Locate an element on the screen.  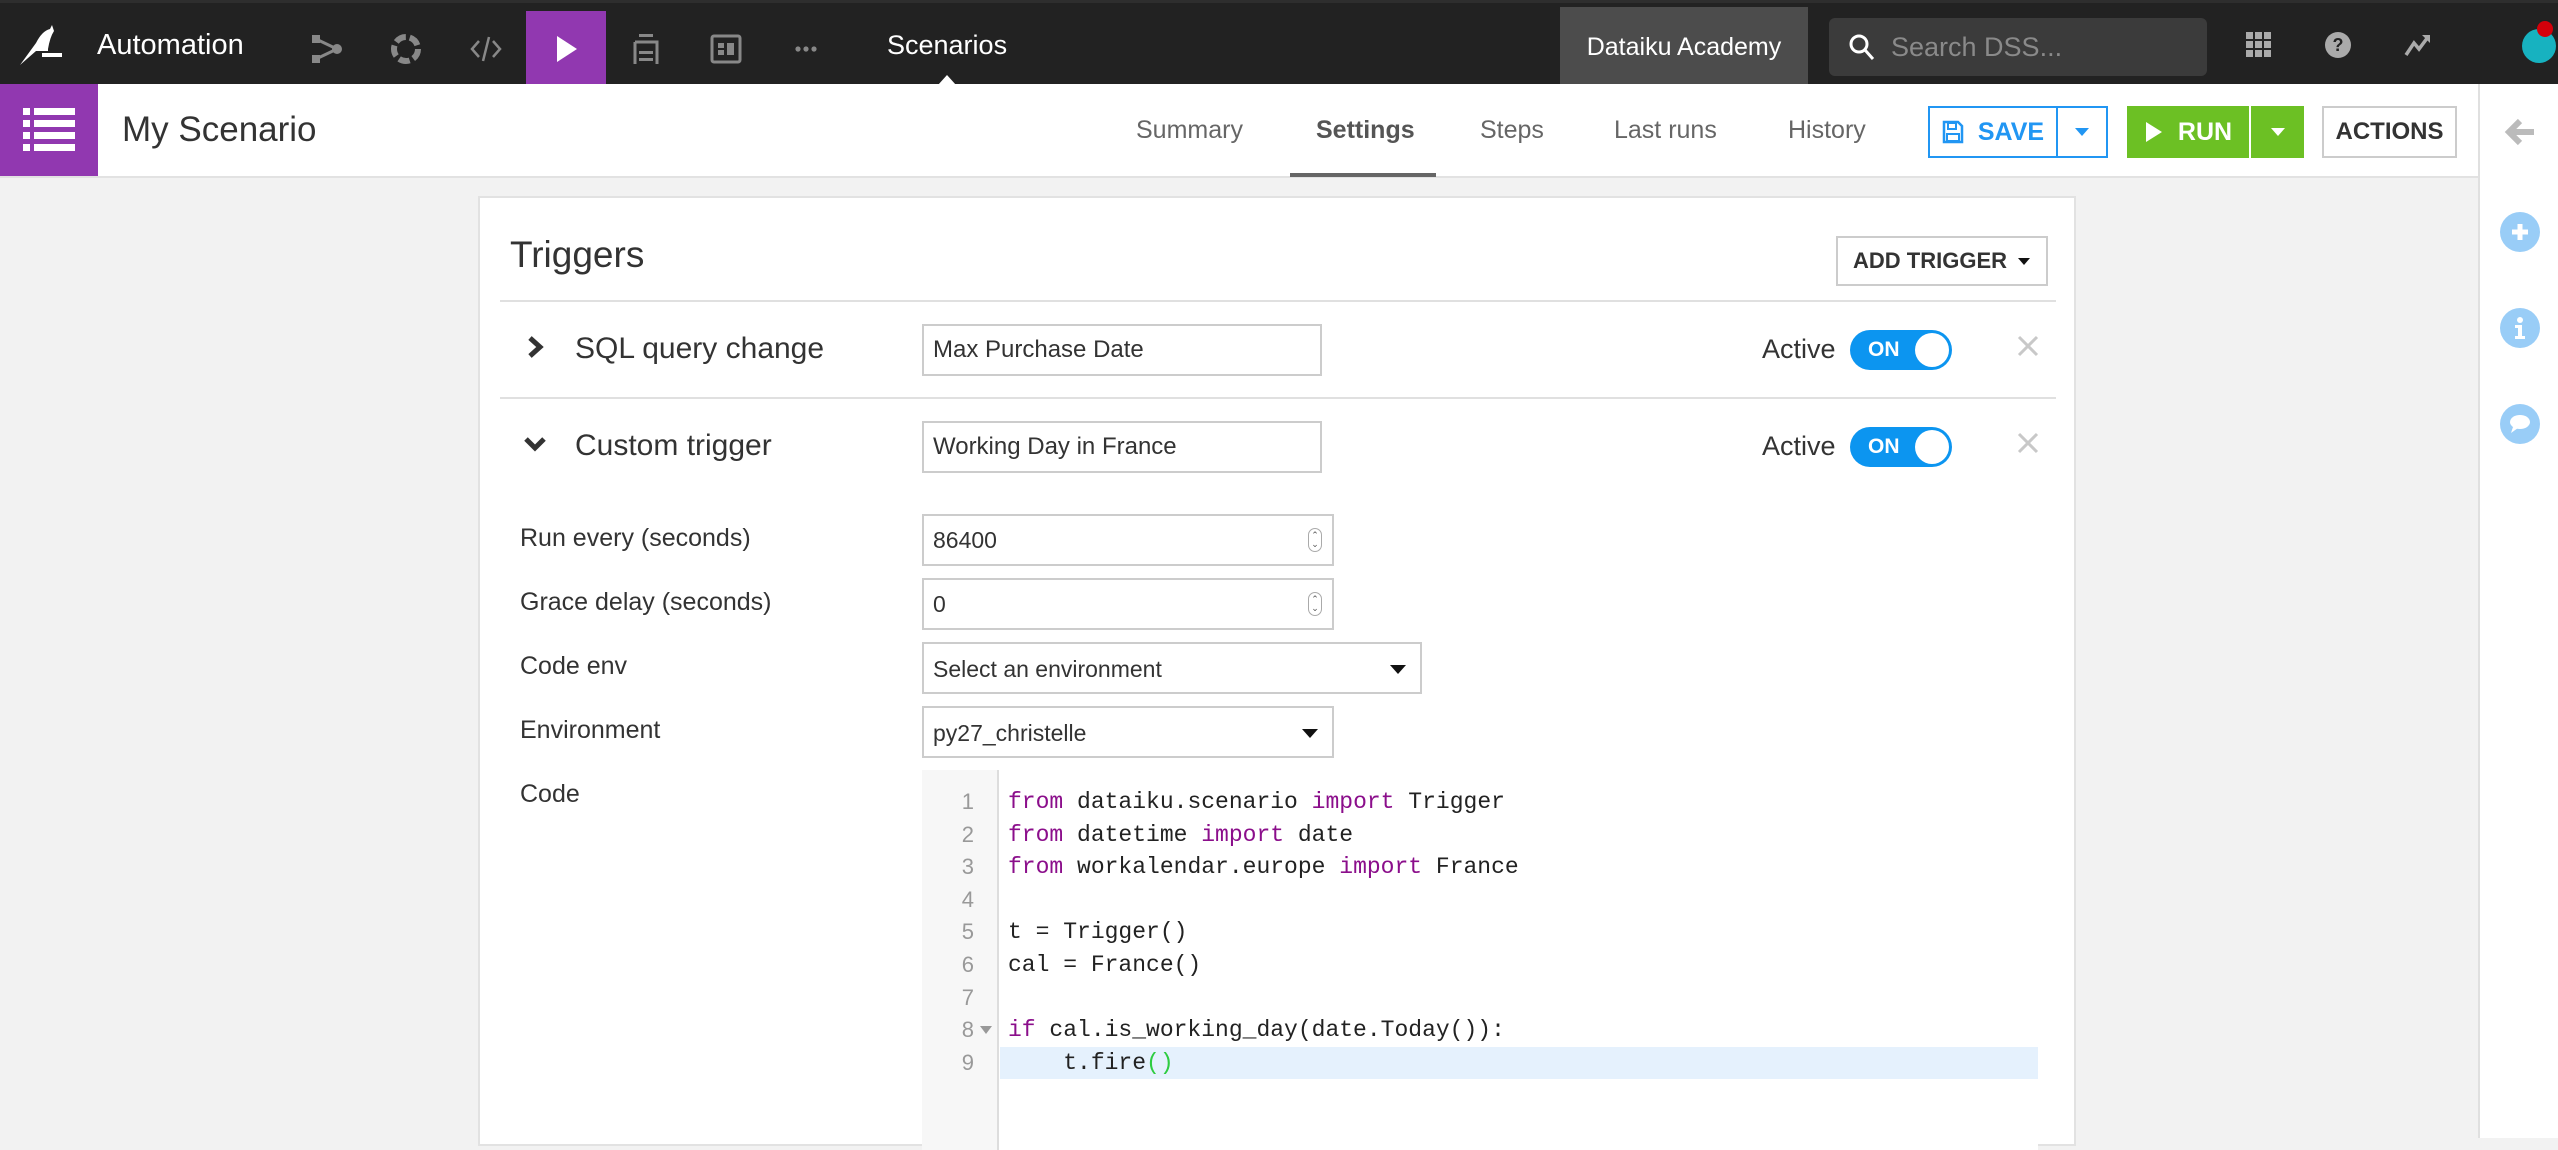
grace-delay-field: ⌃⌄ is located at coordinates (1128, 604).